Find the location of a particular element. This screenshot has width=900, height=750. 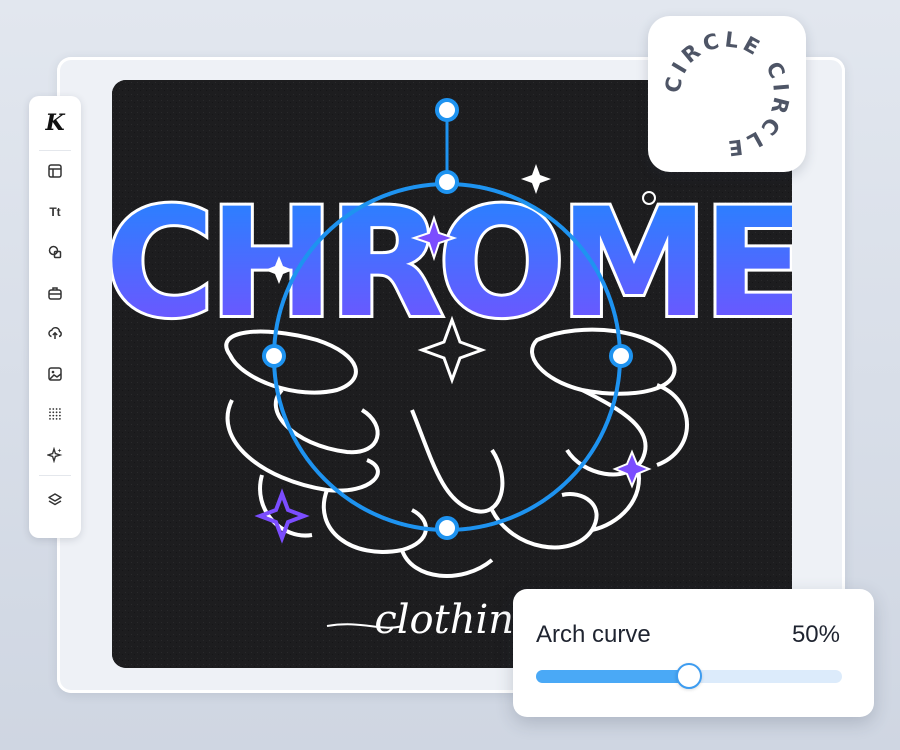

toolbar-image-button is located at coordinates (55, 374).